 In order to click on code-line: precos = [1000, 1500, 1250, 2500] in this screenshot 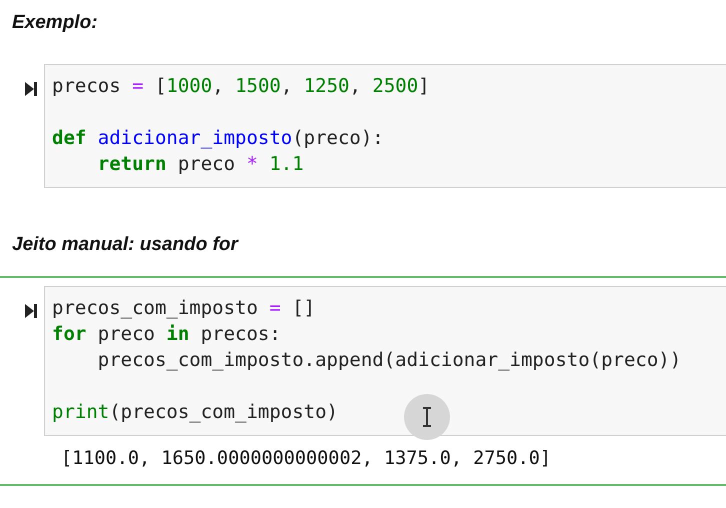, I will do `click(241, 86)`.